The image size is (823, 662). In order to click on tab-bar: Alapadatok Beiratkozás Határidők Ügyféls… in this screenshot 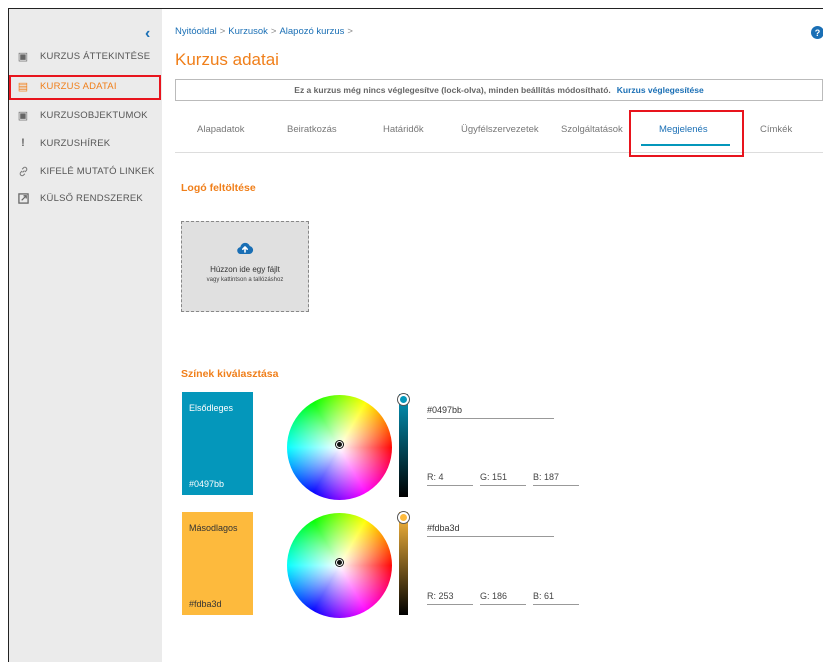, I will do `click(499, 133)`.